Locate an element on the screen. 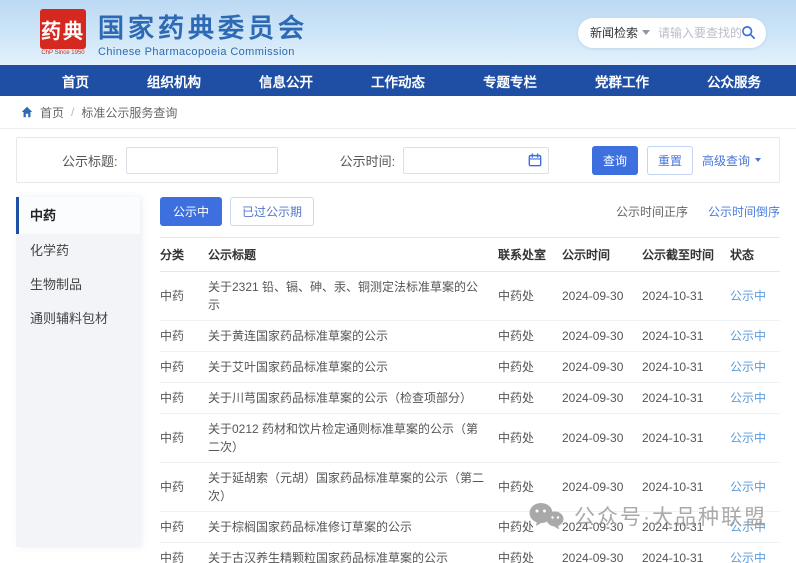 The height and width of the screenshot is (563, 796). news-search-box: 新闻检索 请输入要查找的关键字 is located at coordinates (672, 32).